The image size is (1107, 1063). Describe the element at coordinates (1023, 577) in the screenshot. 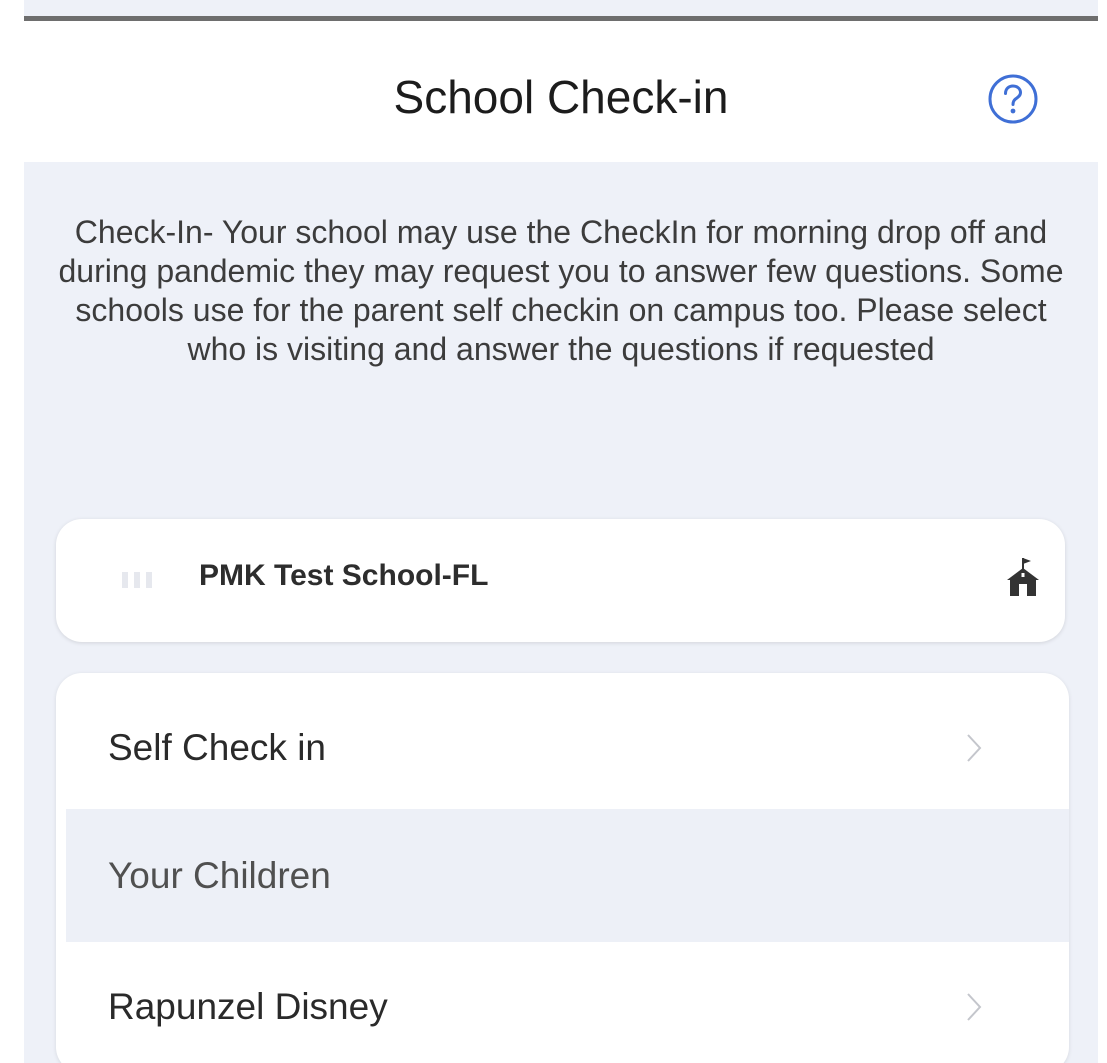

I see `school-building-icon` at that location.